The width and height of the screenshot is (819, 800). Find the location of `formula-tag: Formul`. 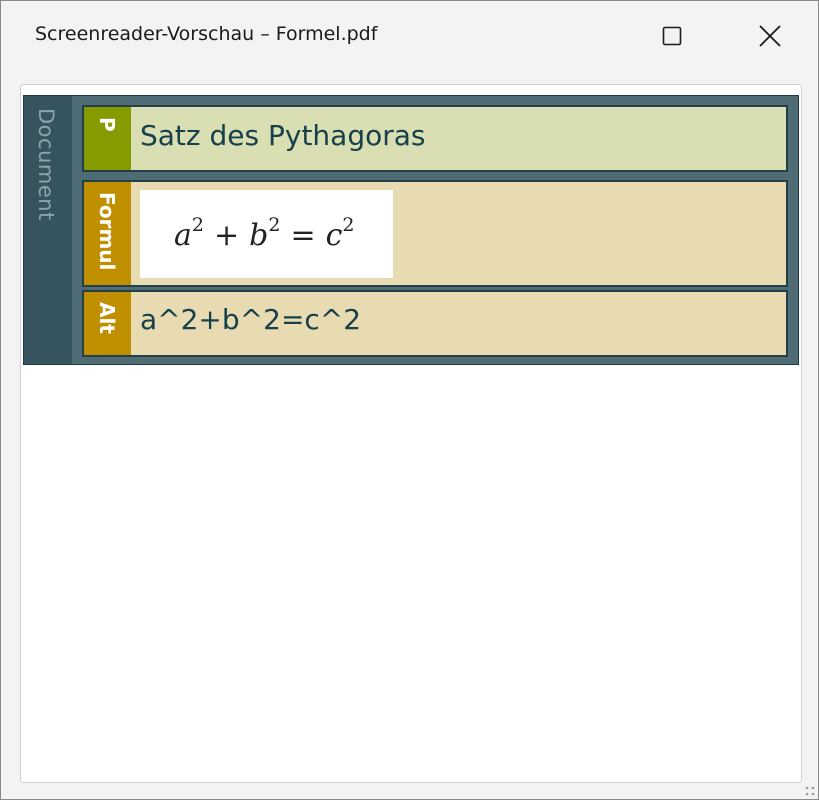

formula-tag: Formul is located at coordinates (107, 233).